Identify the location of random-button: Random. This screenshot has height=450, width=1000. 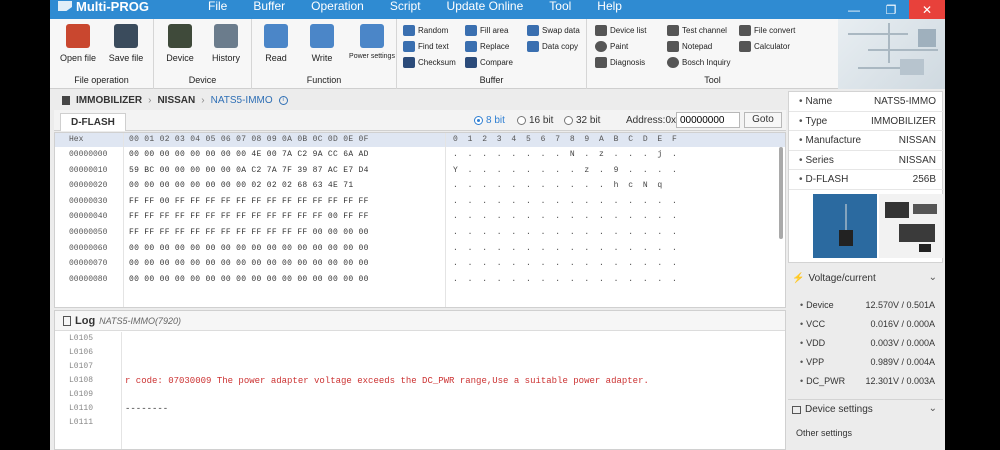
(425, 30).